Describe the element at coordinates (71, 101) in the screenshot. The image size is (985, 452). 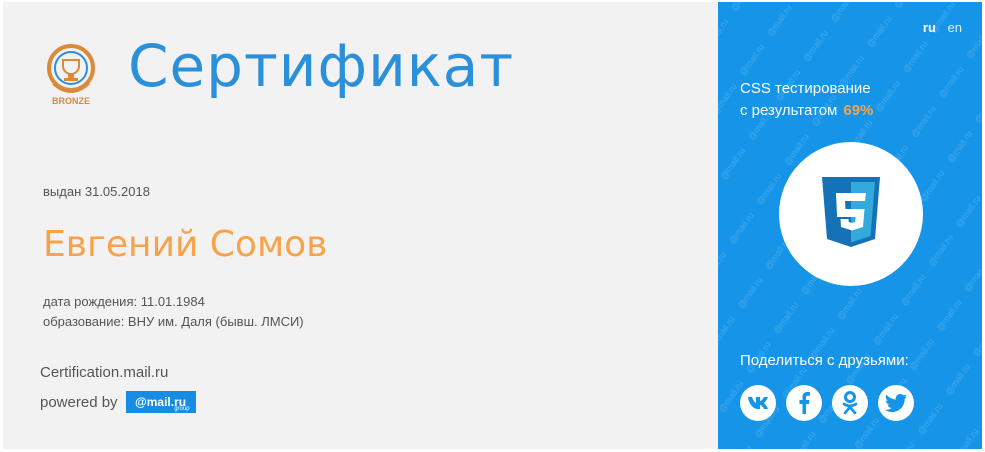
I see `svg-text: BRONZE` at that location.